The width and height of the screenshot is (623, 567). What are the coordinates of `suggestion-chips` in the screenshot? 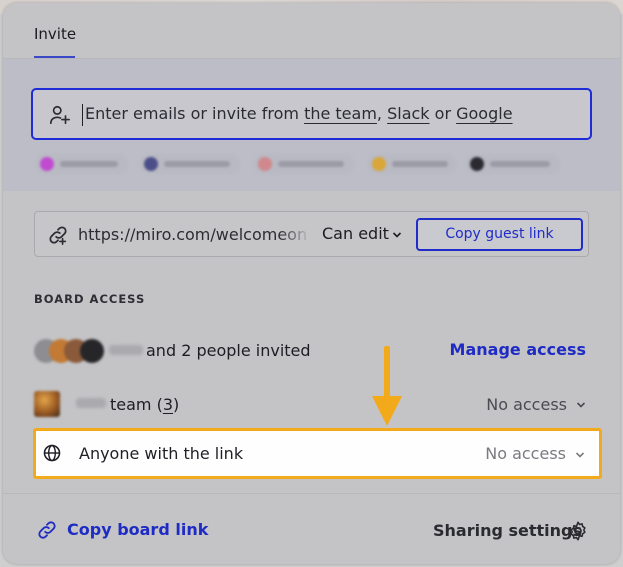 It's located at (316, 165).